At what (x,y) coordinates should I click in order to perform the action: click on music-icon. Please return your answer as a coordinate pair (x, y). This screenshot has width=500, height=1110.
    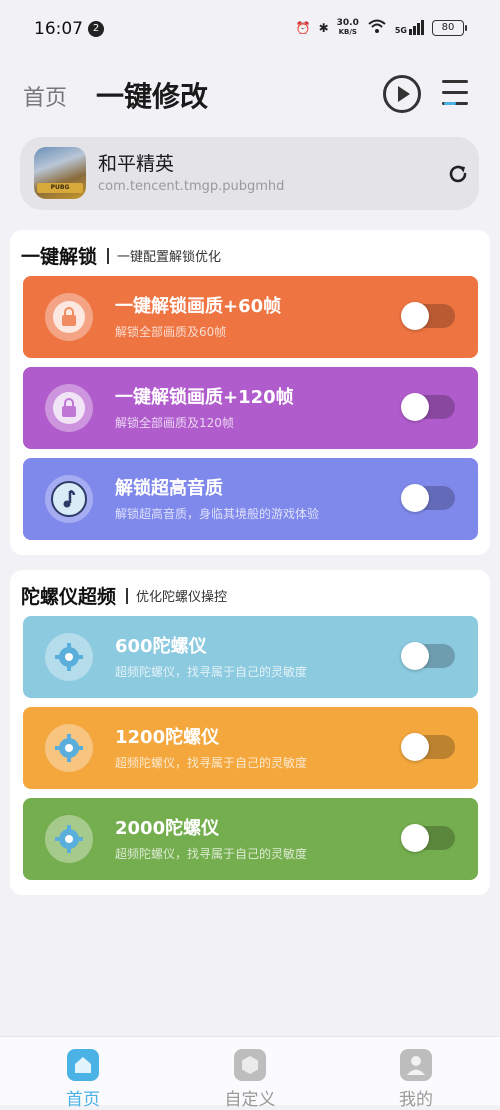
    Looking at the image, I should click on (69, 499).